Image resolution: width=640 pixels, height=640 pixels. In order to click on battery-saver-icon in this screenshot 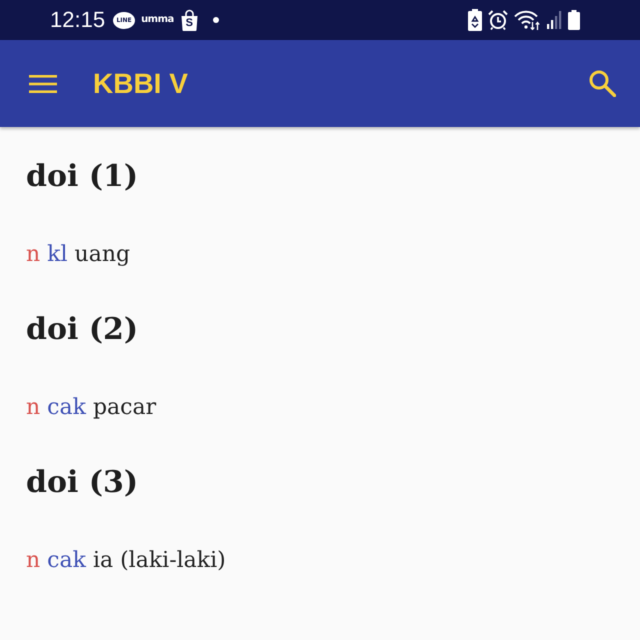, I will do `click(475, 20)`.